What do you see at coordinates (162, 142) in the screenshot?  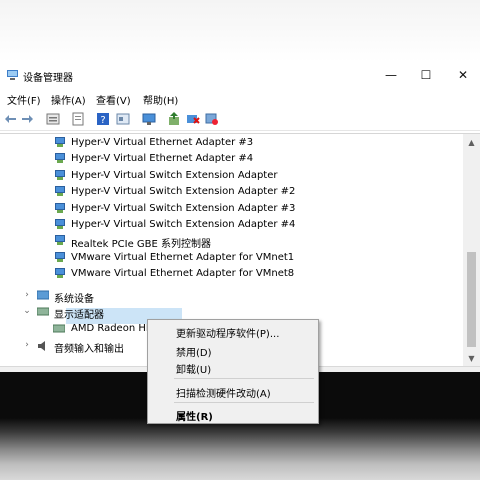 I see `tree-node-label: Hyper-V Virtual Ethernet Adapter #3` at bounding box center [162, 142].